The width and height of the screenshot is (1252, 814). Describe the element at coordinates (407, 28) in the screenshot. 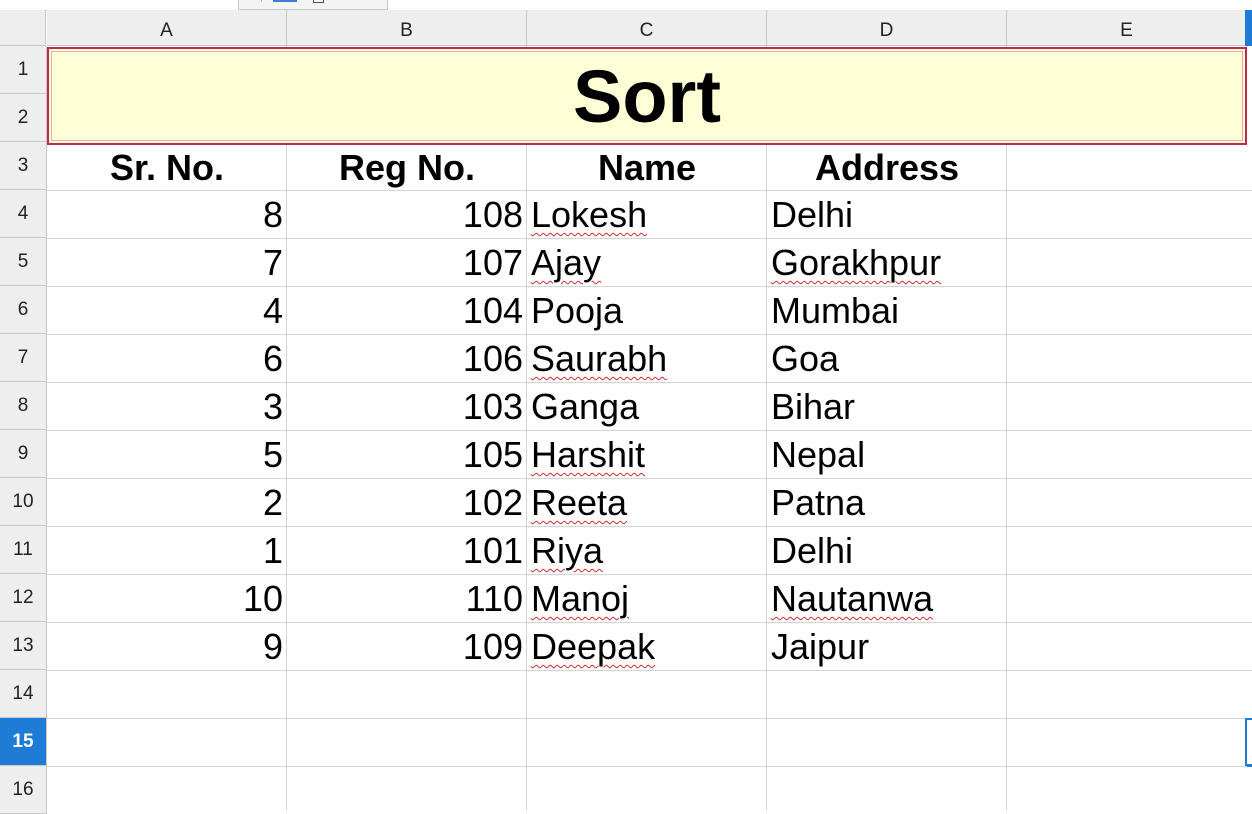

I see `column-header-b: B` at that location.